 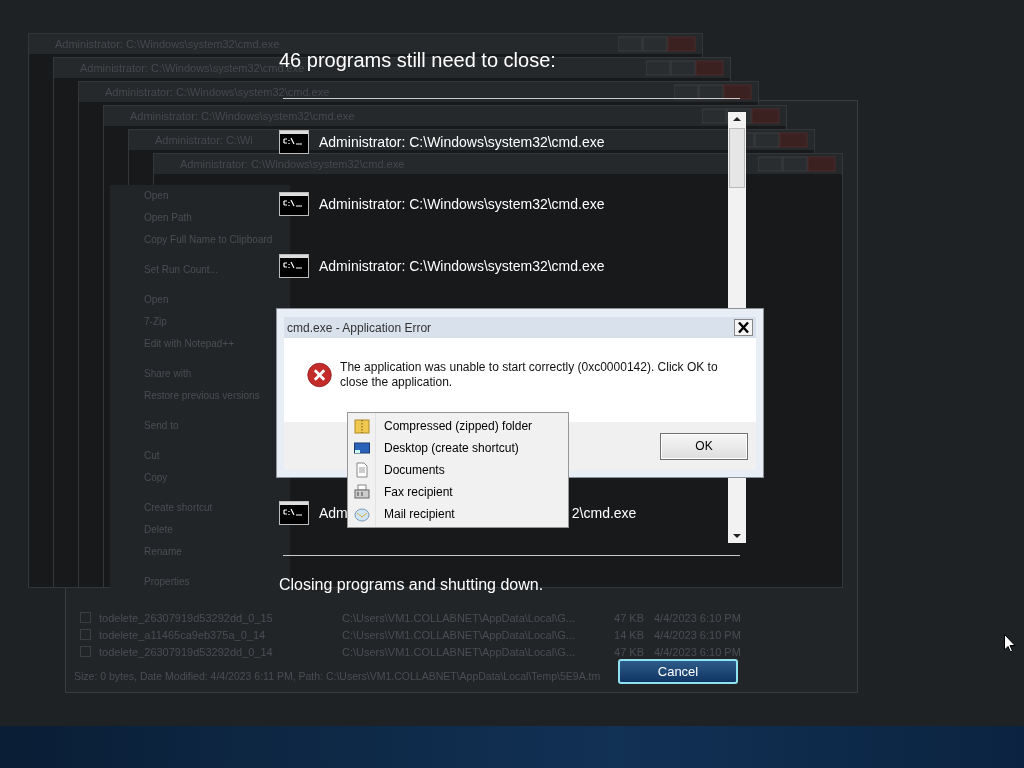 I want to click on program-name: Adm, so click(x=333, y=513).